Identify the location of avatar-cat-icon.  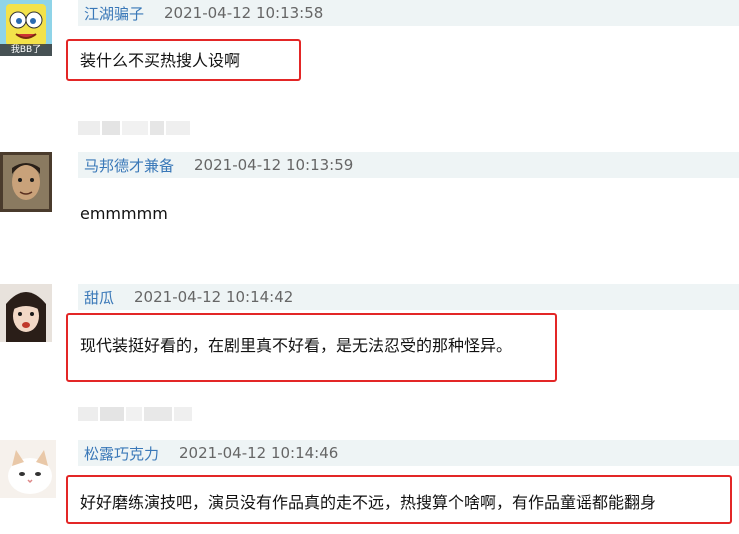
(28, 469).